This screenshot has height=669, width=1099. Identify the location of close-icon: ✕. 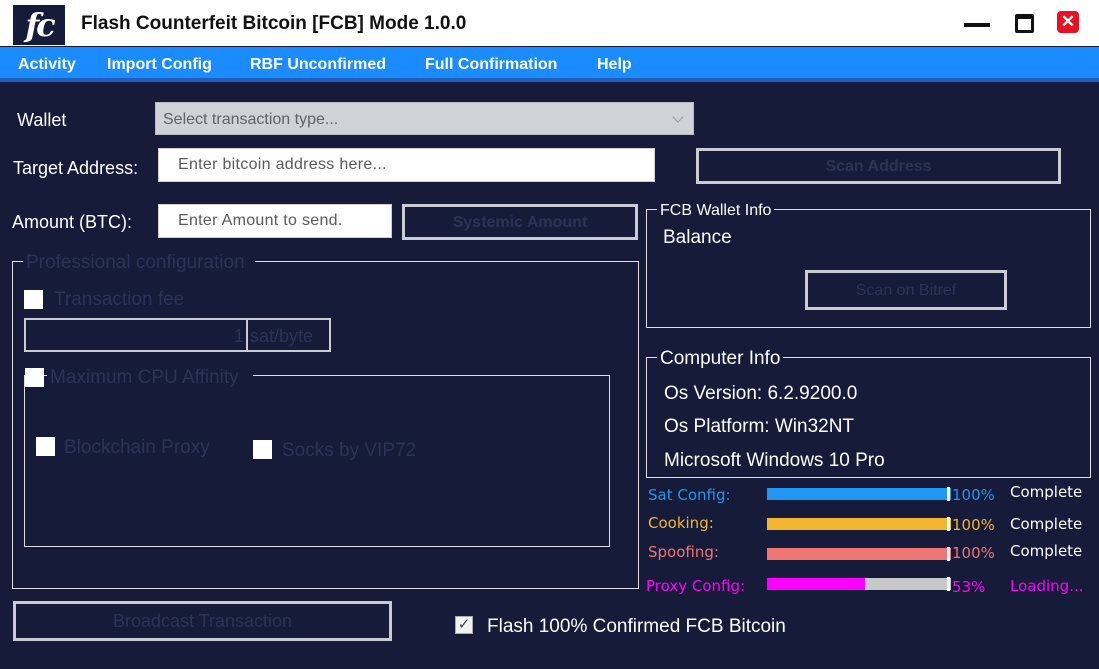
(1068, 22).